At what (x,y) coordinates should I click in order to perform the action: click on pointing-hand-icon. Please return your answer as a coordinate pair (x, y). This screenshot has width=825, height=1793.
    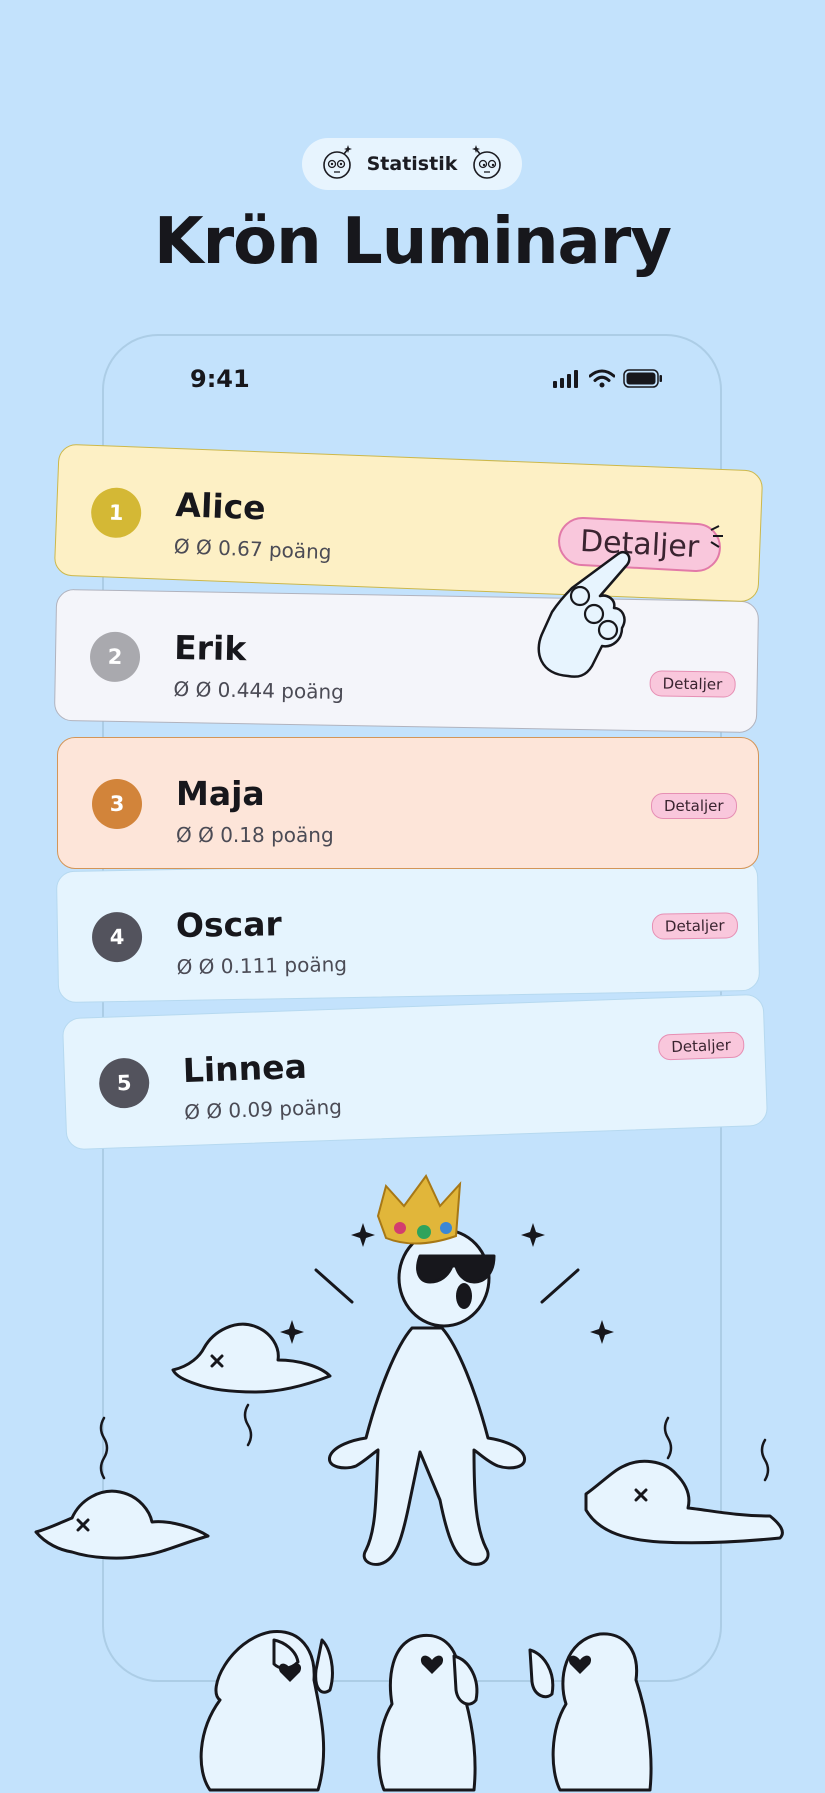
    Looking at the image, I should click on (584, 614).